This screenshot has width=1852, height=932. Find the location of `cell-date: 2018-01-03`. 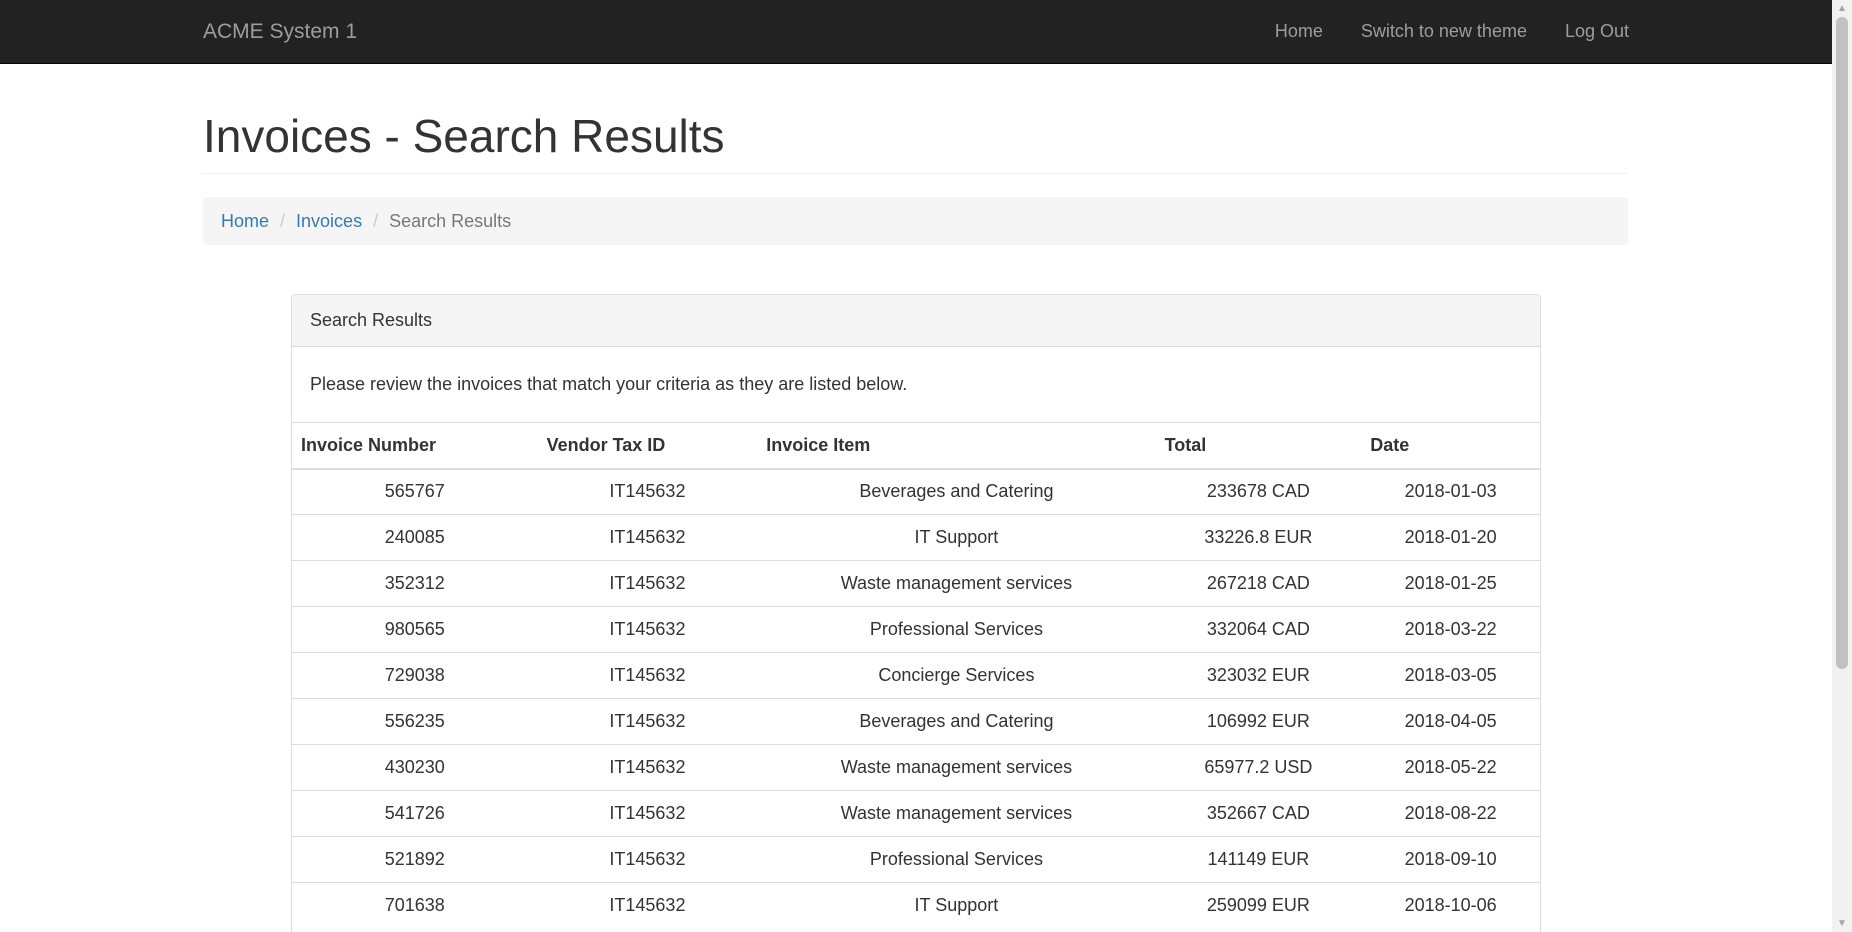

cell-date: 2018-01-03 is located at coordinates (1450, 491).